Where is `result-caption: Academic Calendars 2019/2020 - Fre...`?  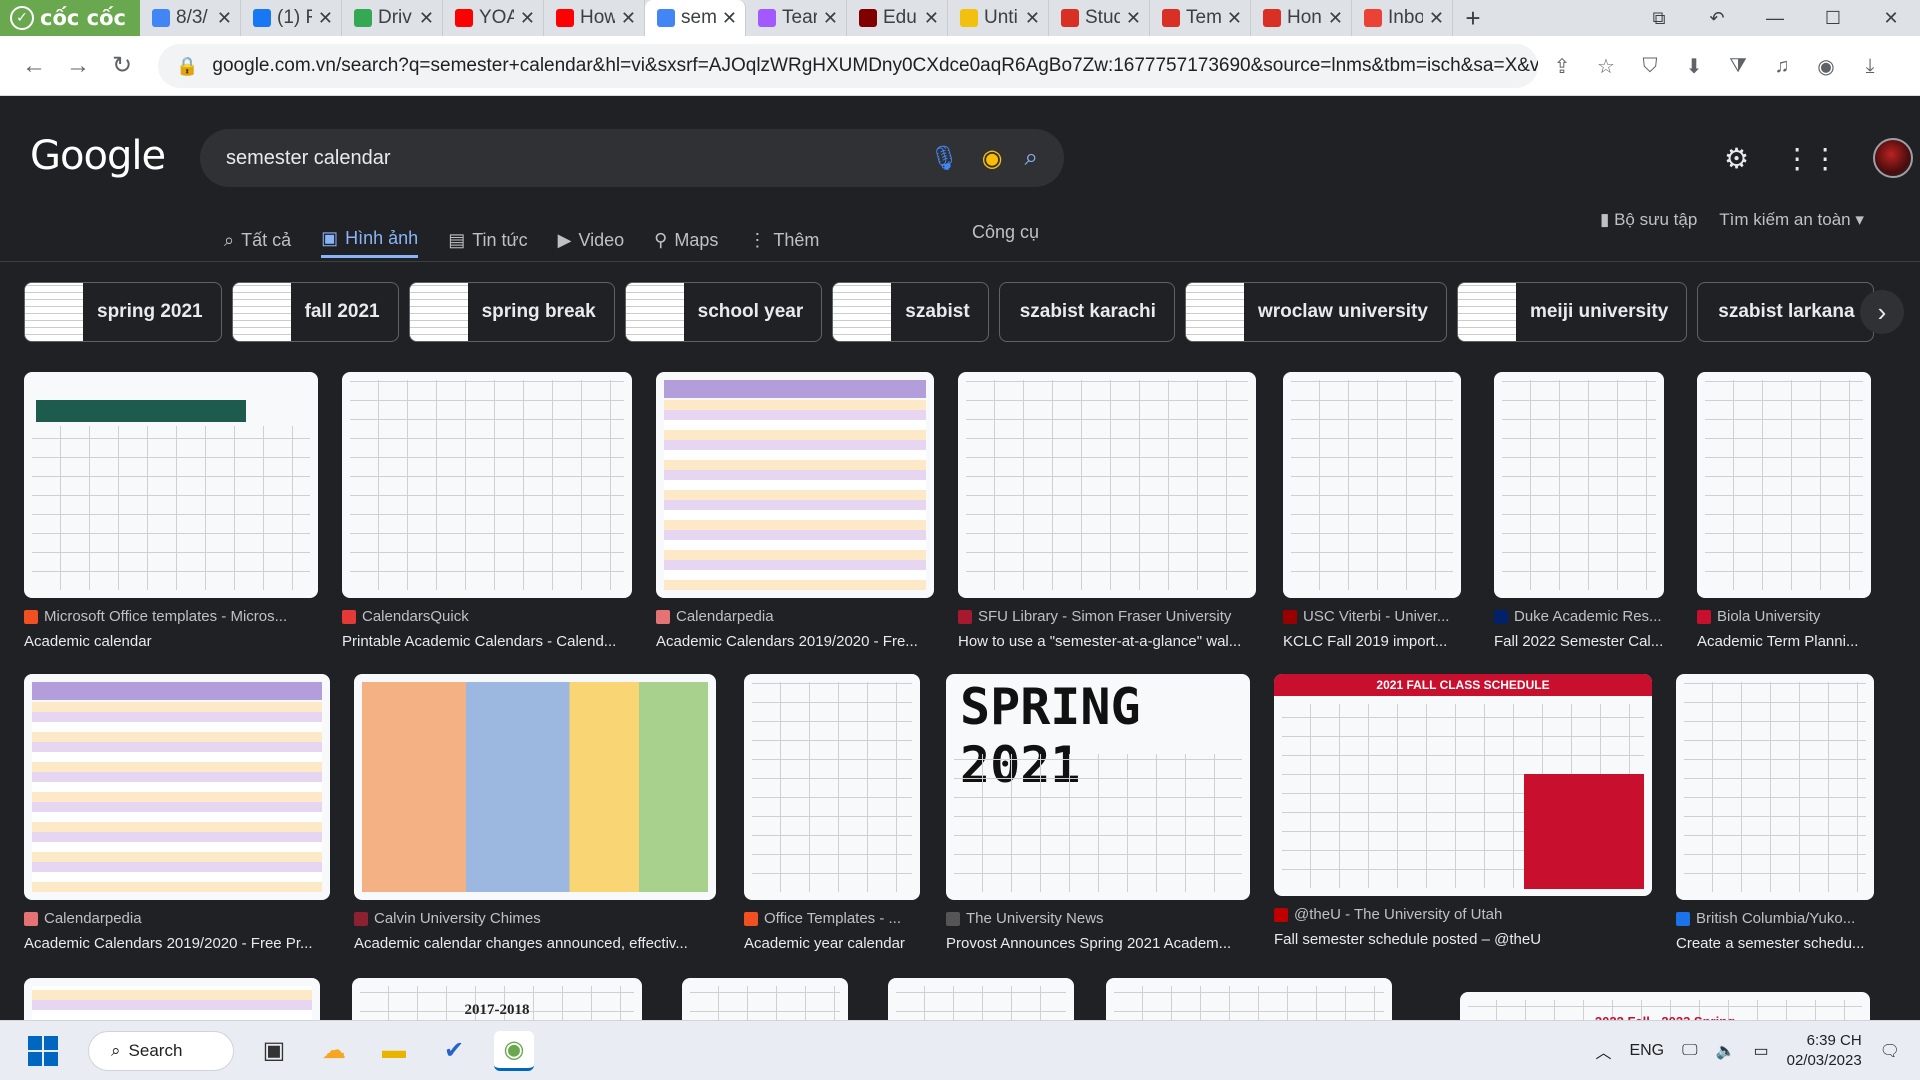 result-caption: Academic Calendars 2019/2020 - Fre... is located at coordinates (795, 641).